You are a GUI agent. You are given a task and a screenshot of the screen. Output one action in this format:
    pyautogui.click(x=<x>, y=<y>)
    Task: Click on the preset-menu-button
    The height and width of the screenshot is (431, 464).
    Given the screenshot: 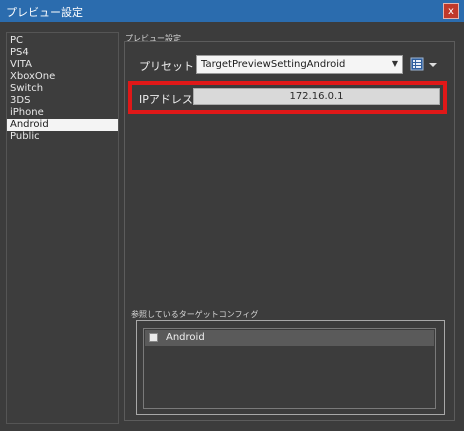 What is the action you would take?
    pyautogui.click(x=424, y=64)
    